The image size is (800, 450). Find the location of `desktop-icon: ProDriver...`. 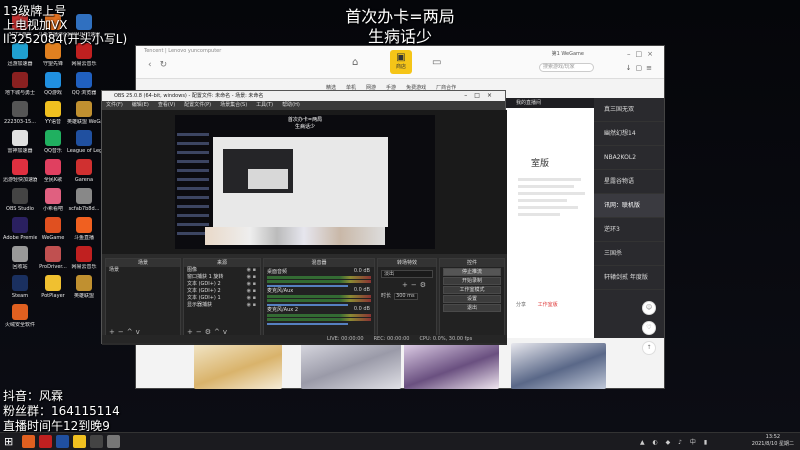

desktop-icon: ProDriver... is located at coordinates (53, 258).